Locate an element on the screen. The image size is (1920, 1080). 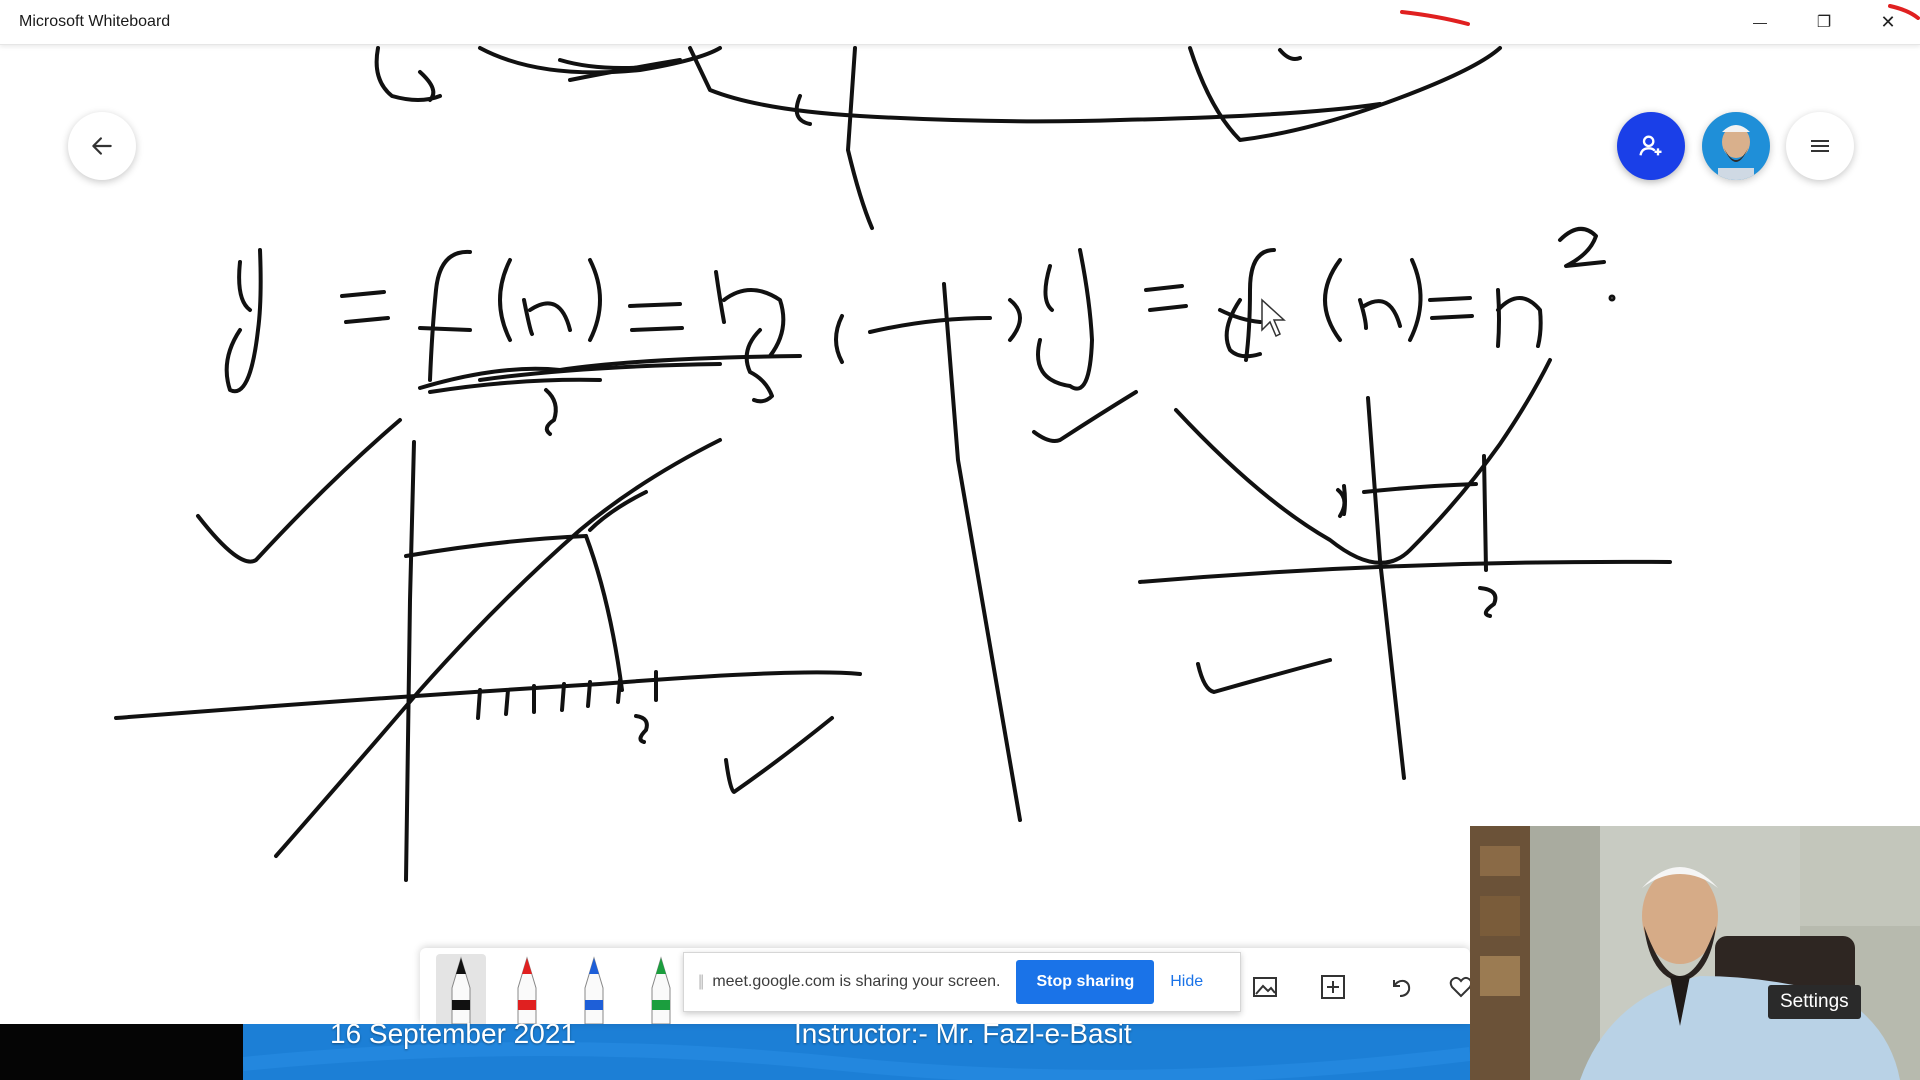
title-bar: Microsoft Whiteboard — ❐ ✕ is located at coordinates (960, 22).